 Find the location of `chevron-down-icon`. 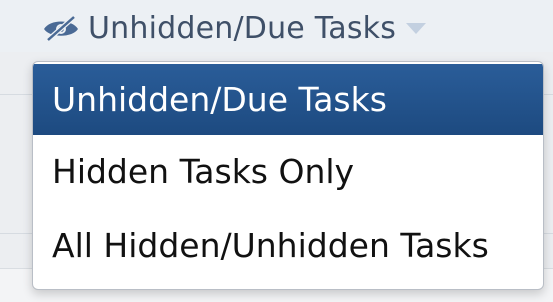

chevron-down-icon is located at coordinates (416, 28).